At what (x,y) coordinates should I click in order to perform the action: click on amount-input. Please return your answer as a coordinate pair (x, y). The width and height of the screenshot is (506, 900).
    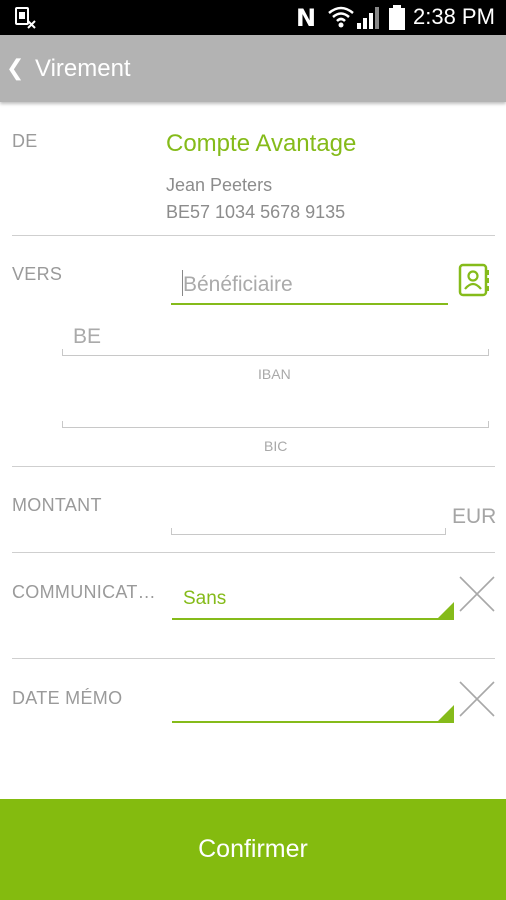
    Looking at the image, I should click on (306, 518).